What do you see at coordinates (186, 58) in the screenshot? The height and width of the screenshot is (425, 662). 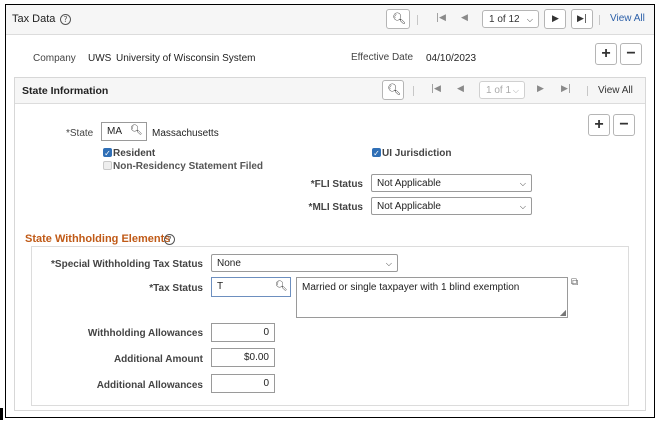 I see `company-name: University of Wisconsin System` at bounding box center [186, 58].